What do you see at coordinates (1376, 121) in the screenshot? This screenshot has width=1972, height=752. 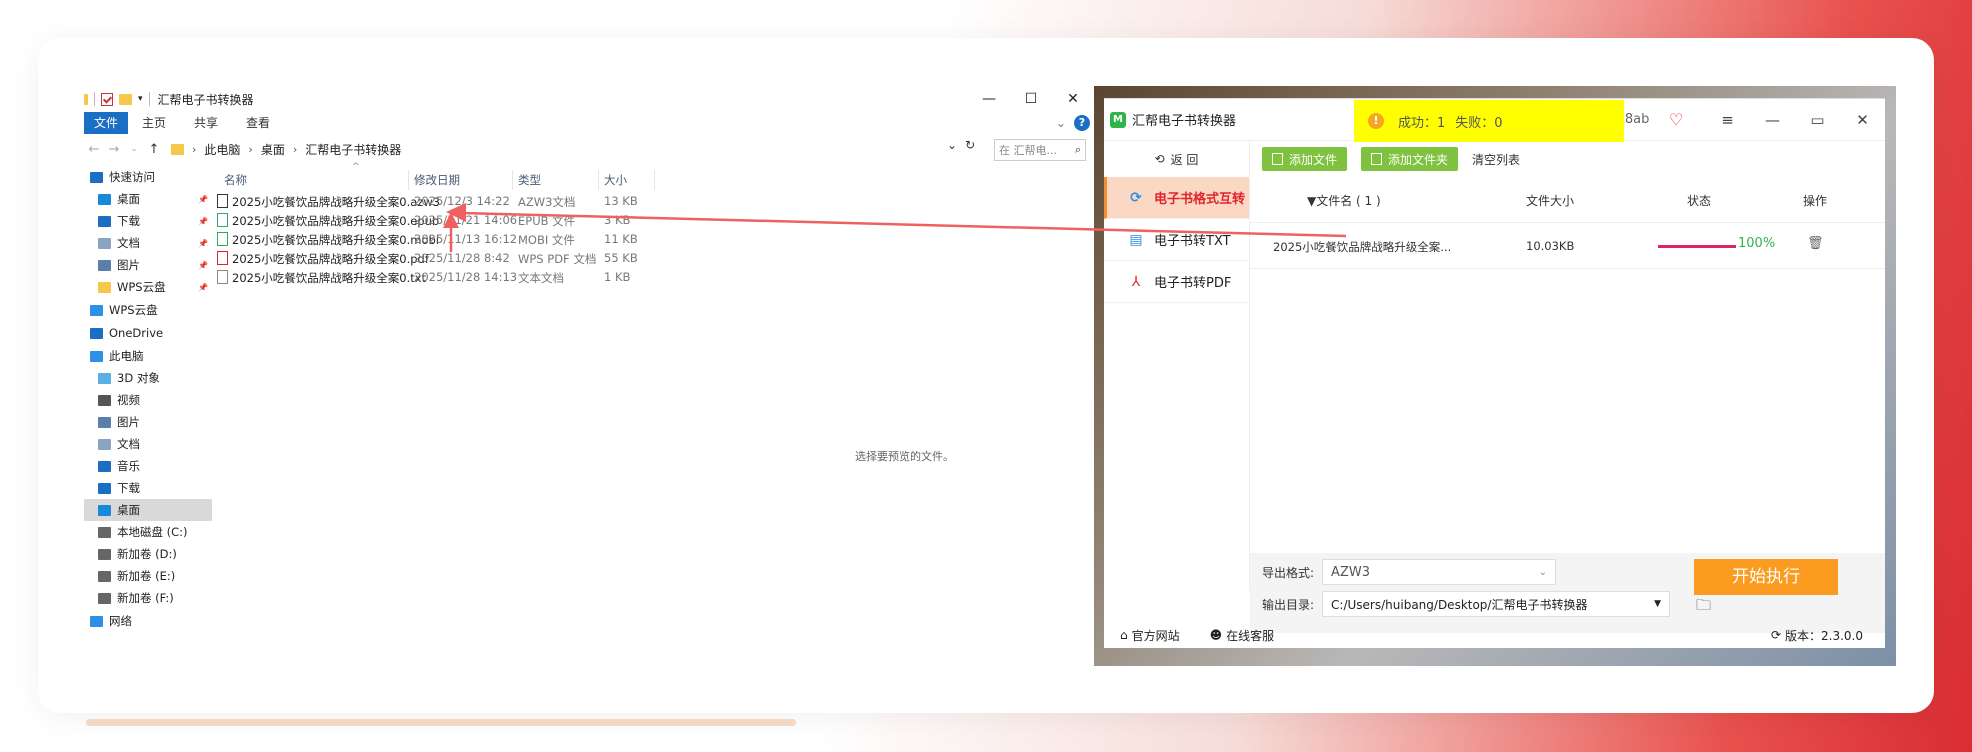 I see `info-icon: !` at bounding box center [1376, 121].